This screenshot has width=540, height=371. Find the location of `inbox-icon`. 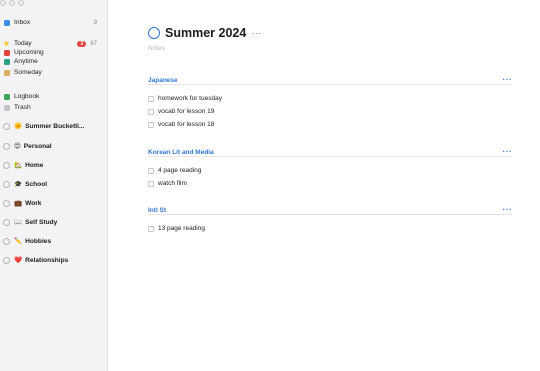

inbox-icon is located at coordinates (6, 22).